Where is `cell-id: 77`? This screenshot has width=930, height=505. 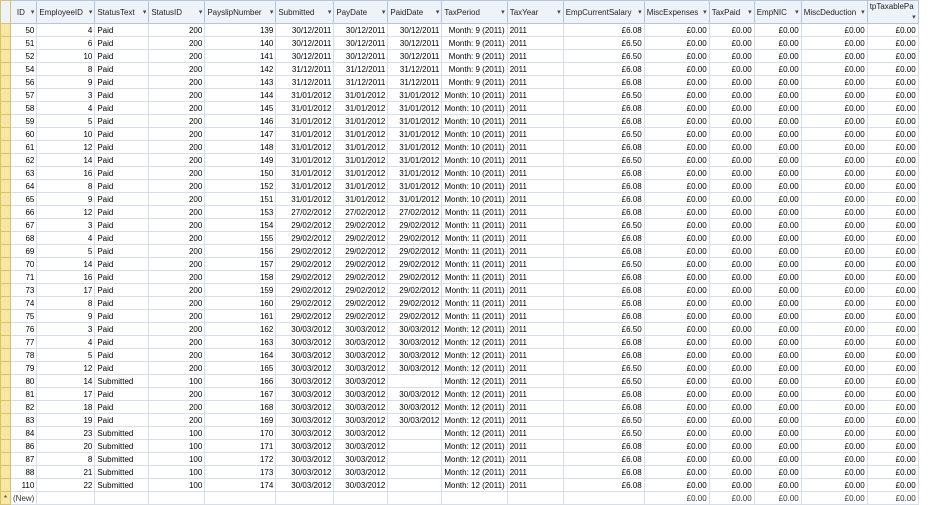 cell-id: 77 is located at coordinates (23, 342).